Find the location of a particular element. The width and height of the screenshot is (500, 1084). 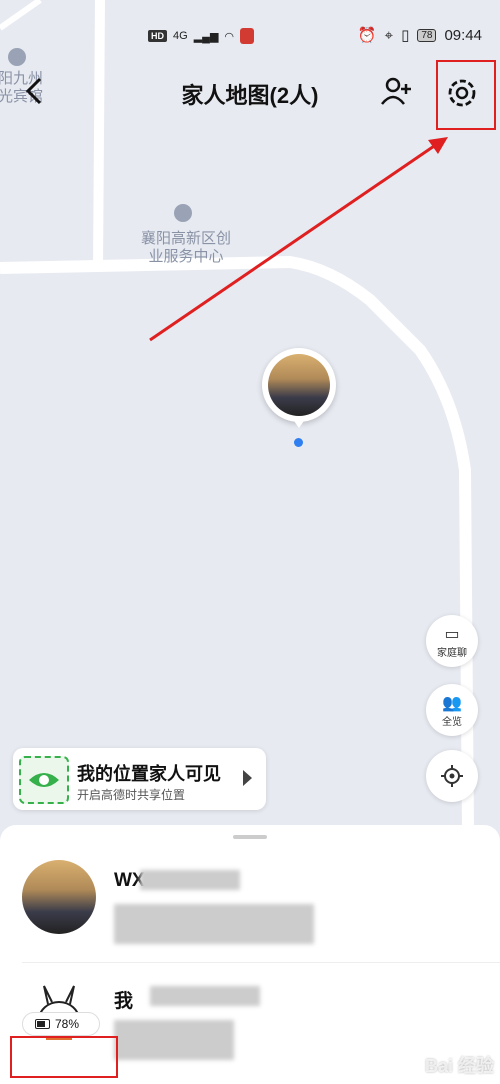

battery-icon is located at coordinates (42, 1024).